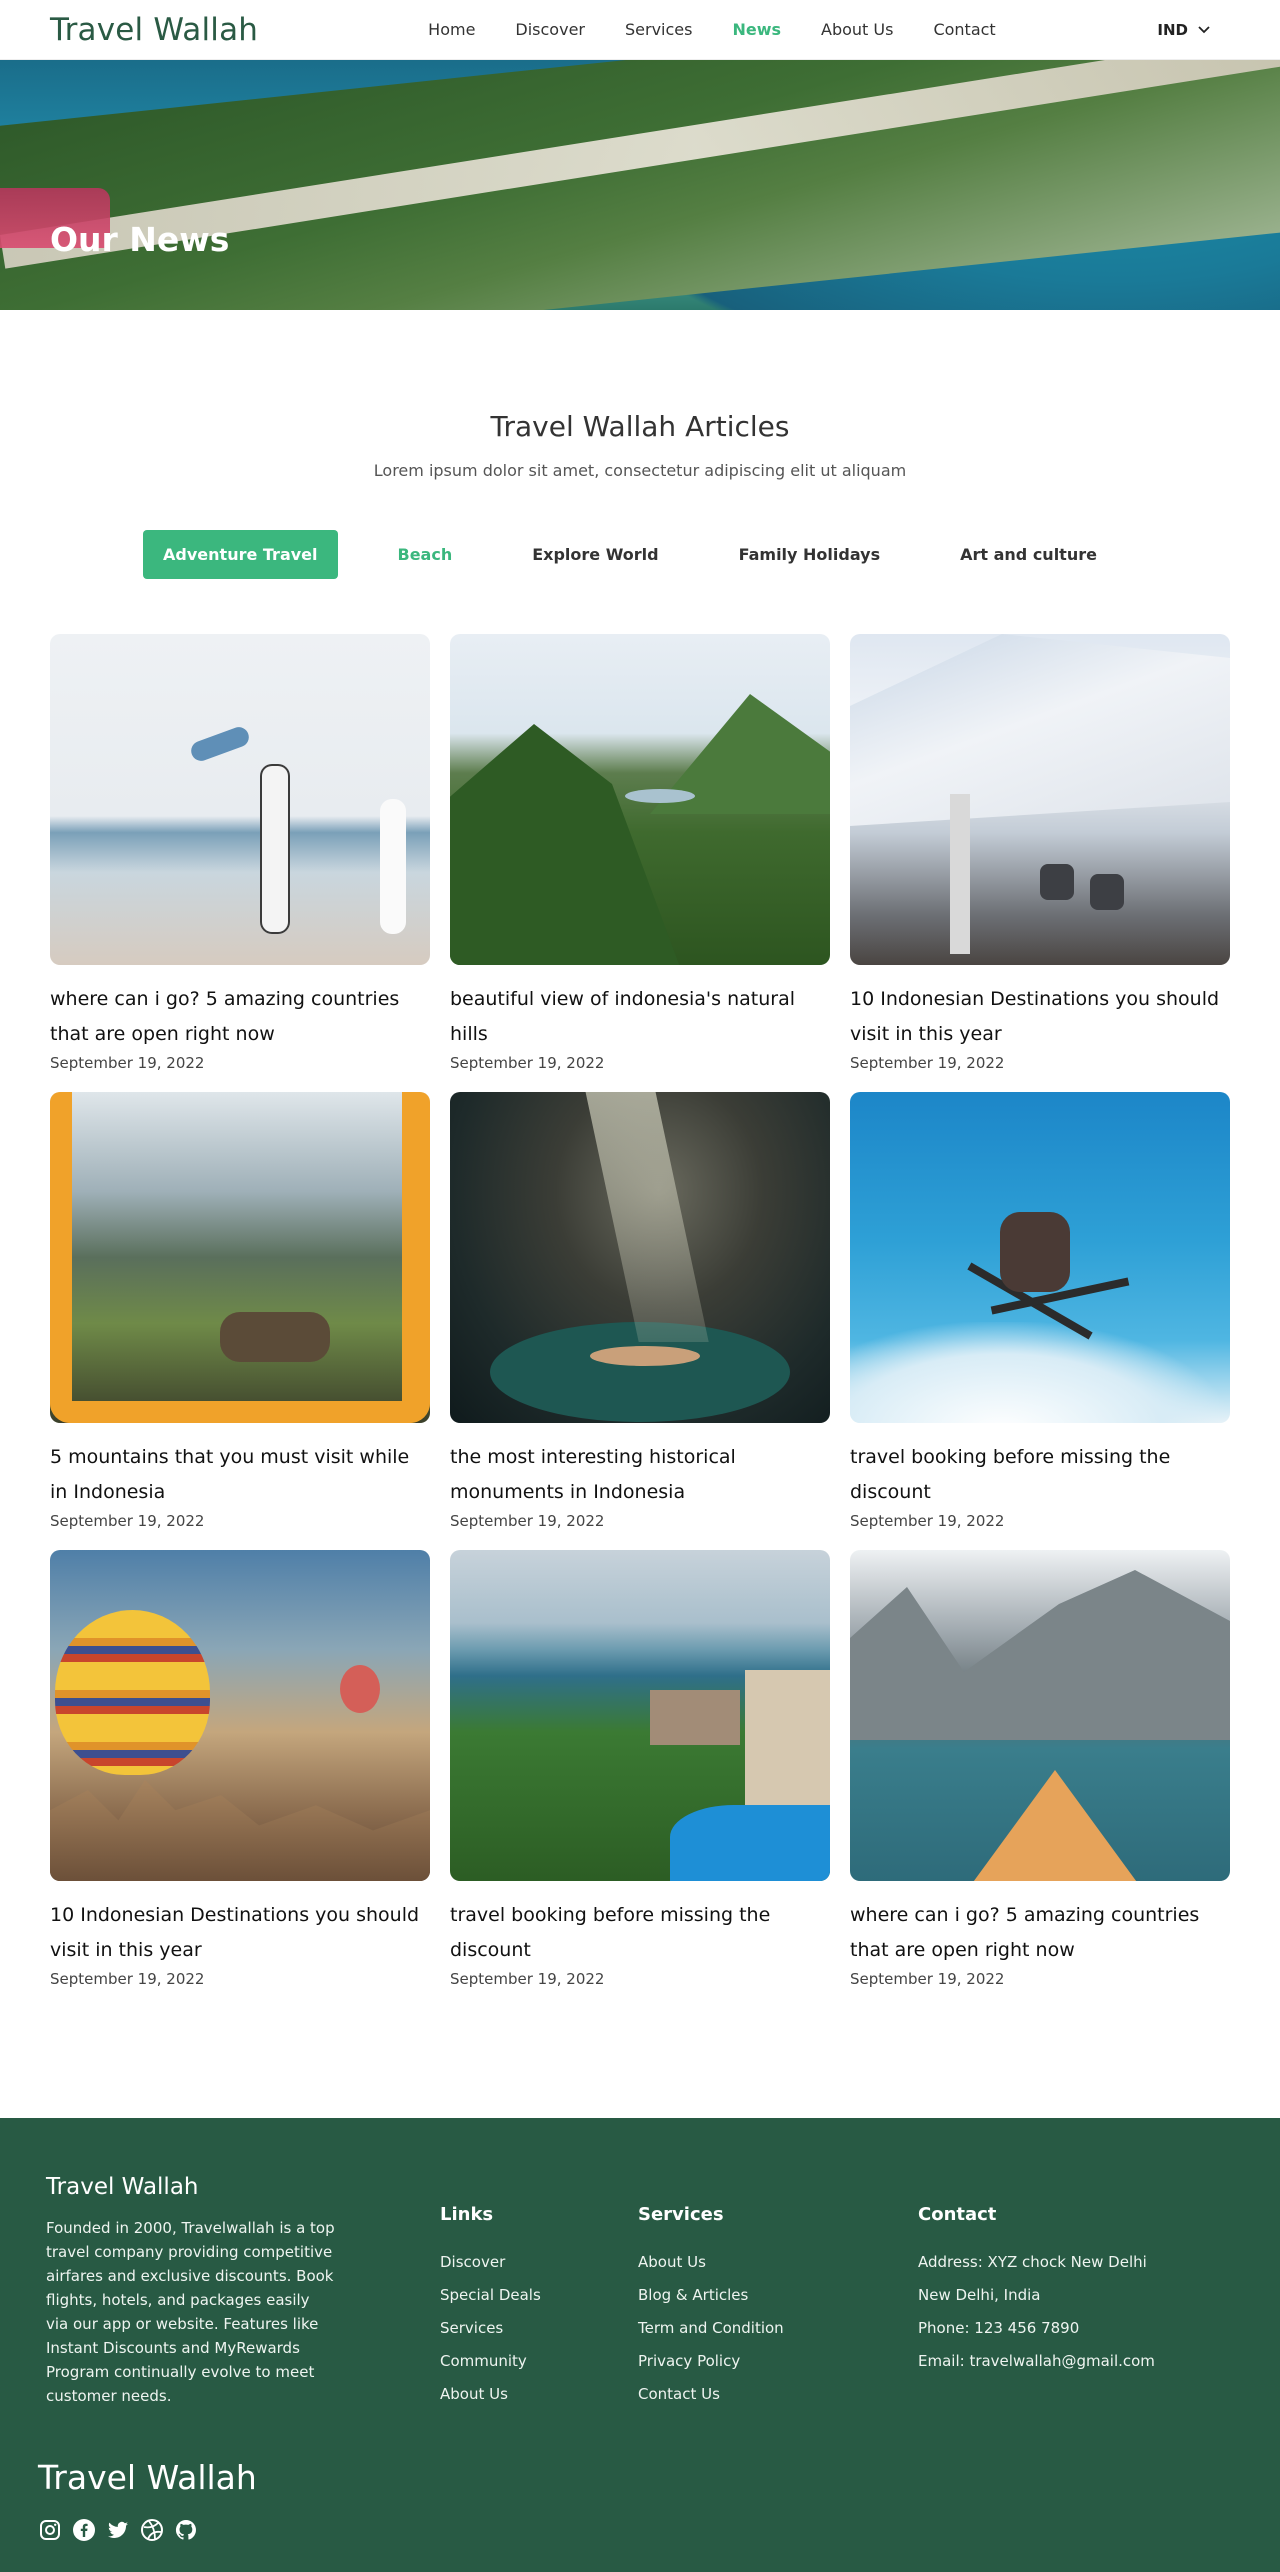 This screenshot has width=1280, height=2572. I want to click on language-selector: IND, so click(1183, 30).